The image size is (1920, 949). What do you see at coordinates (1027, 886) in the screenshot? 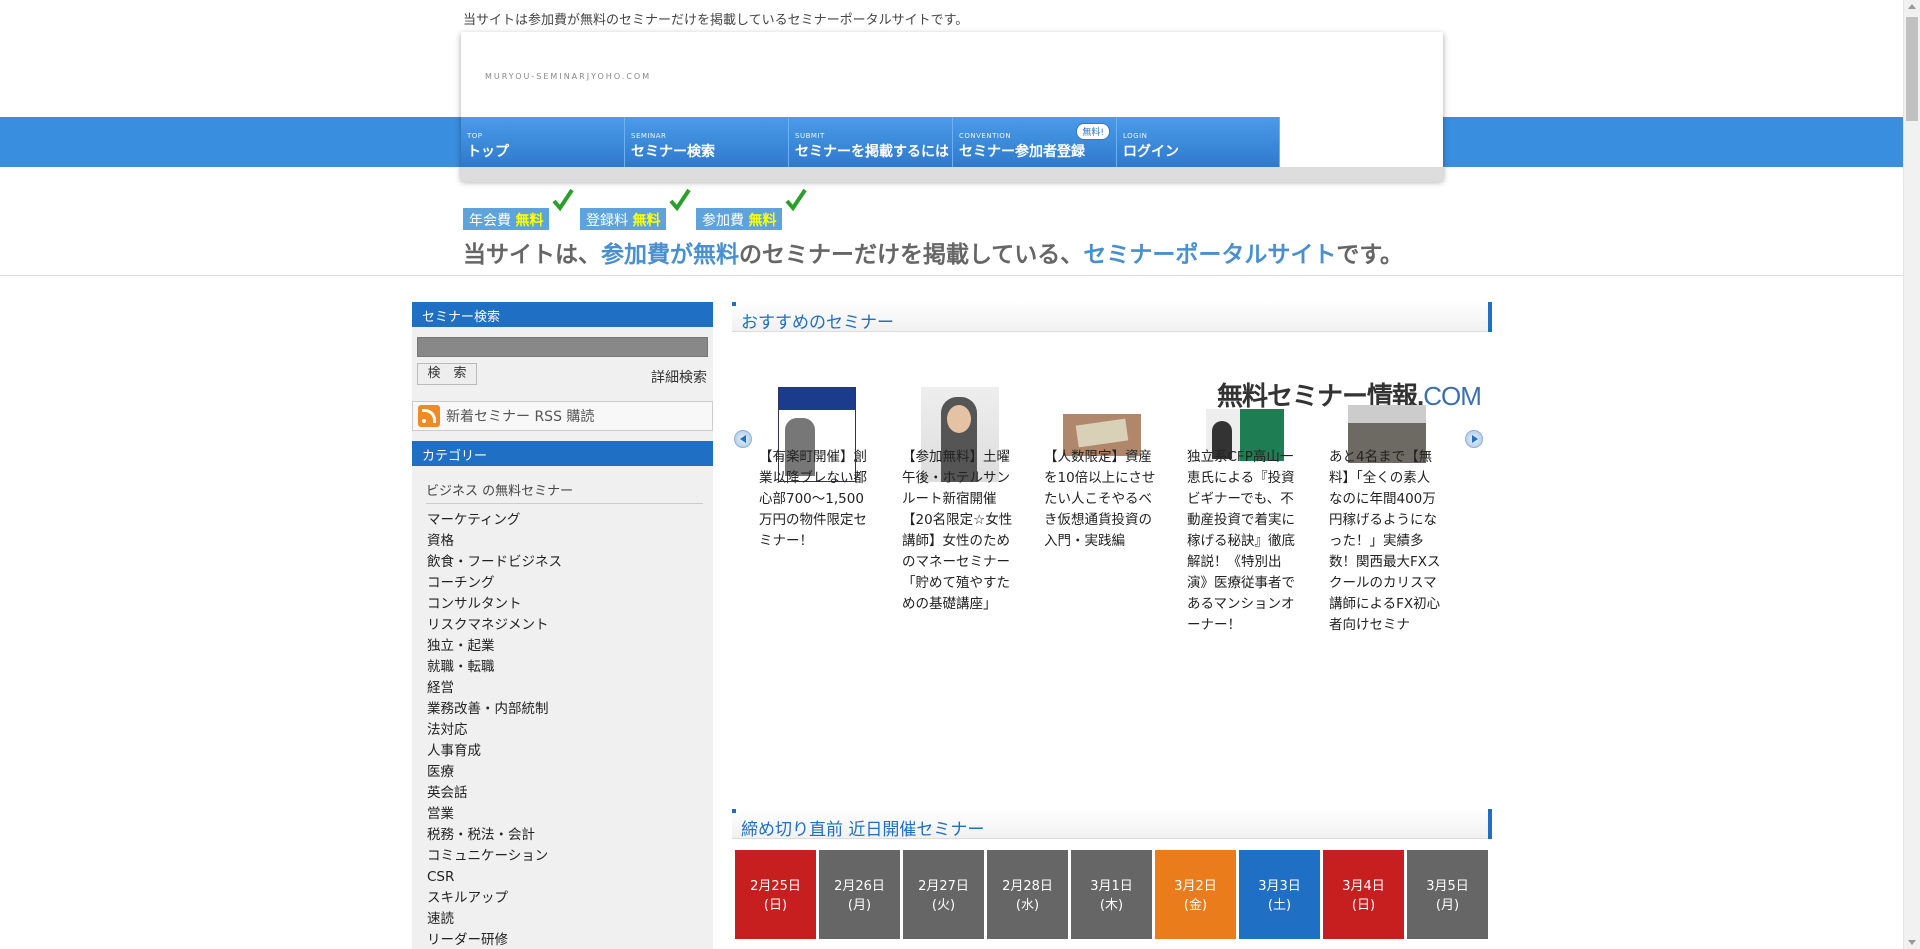
I see `date-tab-date: 2月28日` at bounding box center [1027, 886].